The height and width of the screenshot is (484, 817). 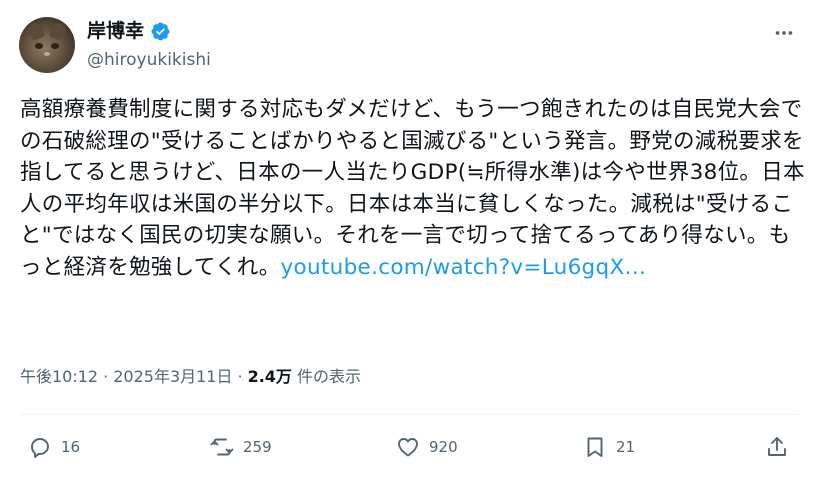 I want to click on bookmark-icon, so click(x=595, y=447).